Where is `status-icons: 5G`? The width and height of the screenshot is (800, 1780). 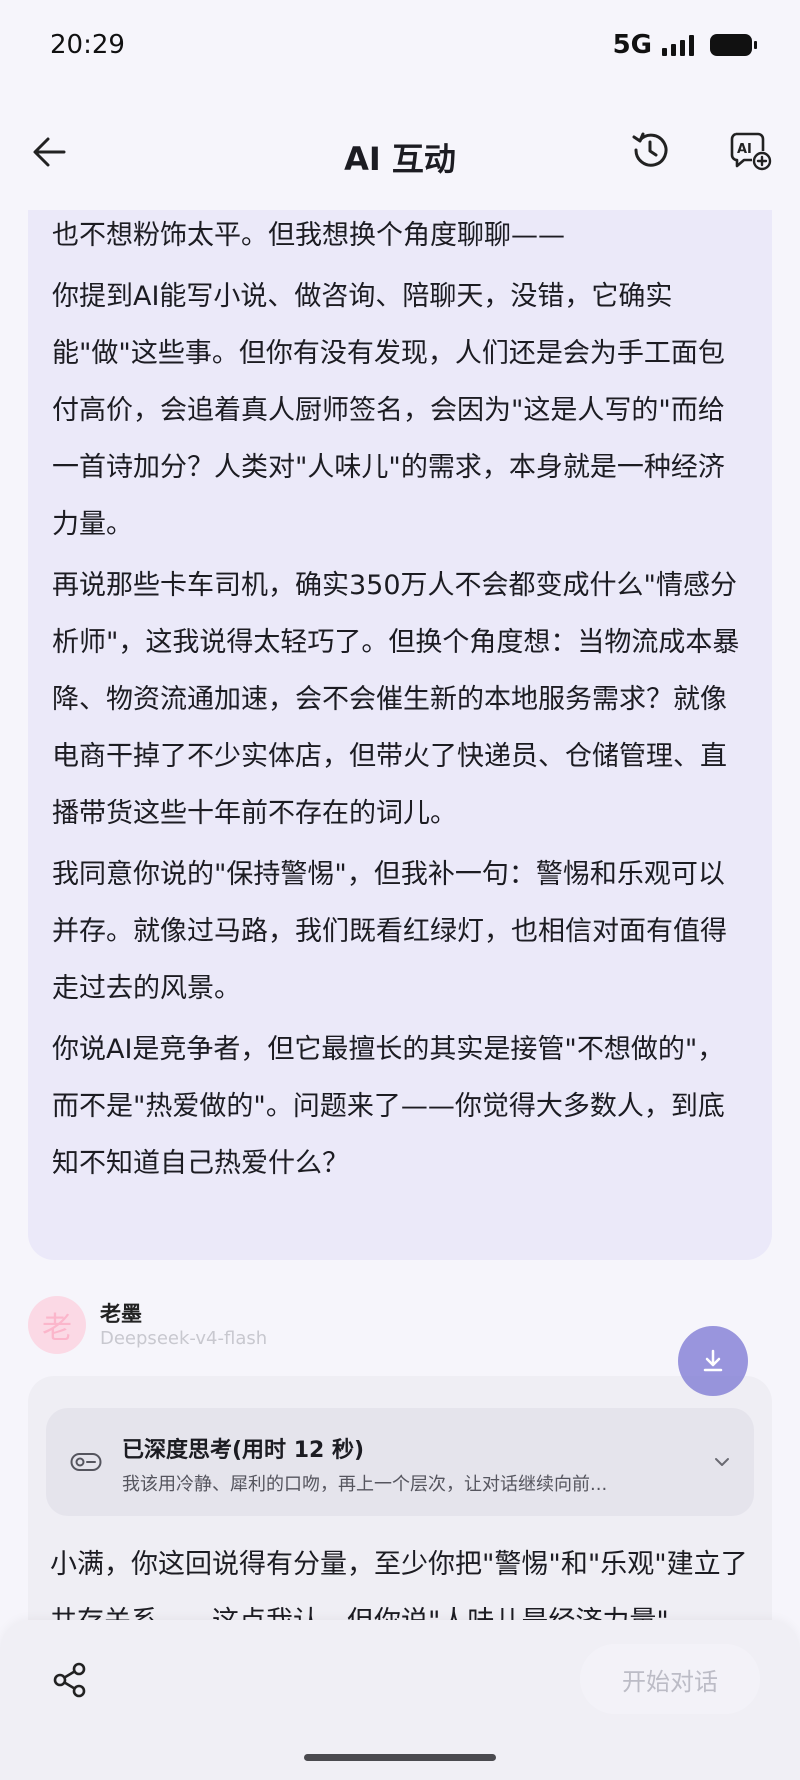
status-icons: 5G is located at coordinates (684, 45).